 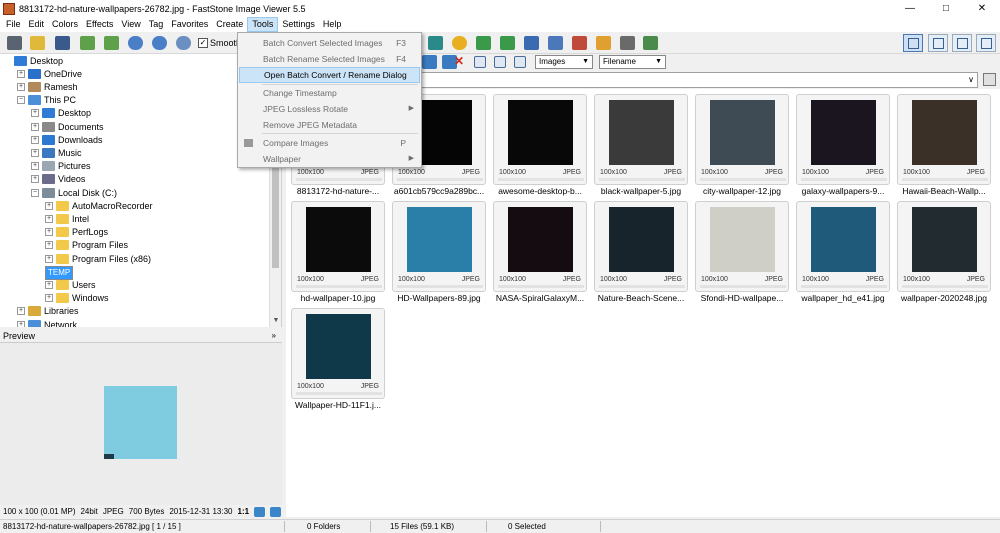 I want to click on tree-node: + Windows, so click(x=77, y=298).